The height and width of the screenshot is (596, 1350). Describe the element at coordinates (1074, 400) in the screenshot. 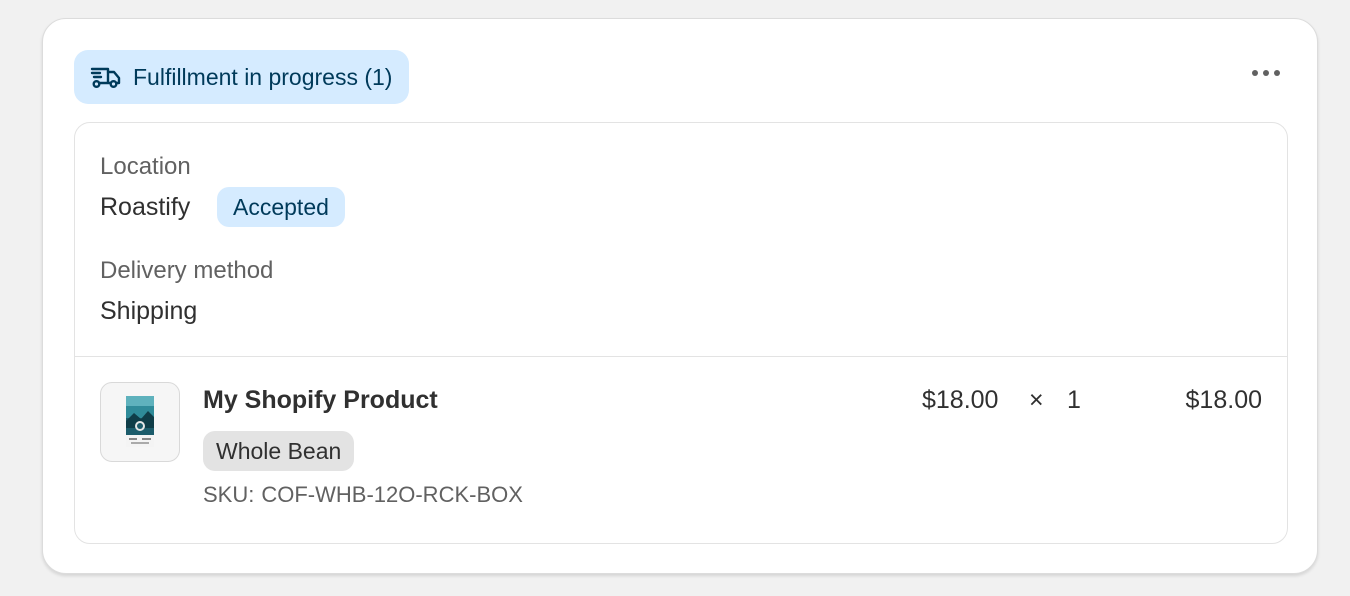

I see `quantity-value: 1` at that location.